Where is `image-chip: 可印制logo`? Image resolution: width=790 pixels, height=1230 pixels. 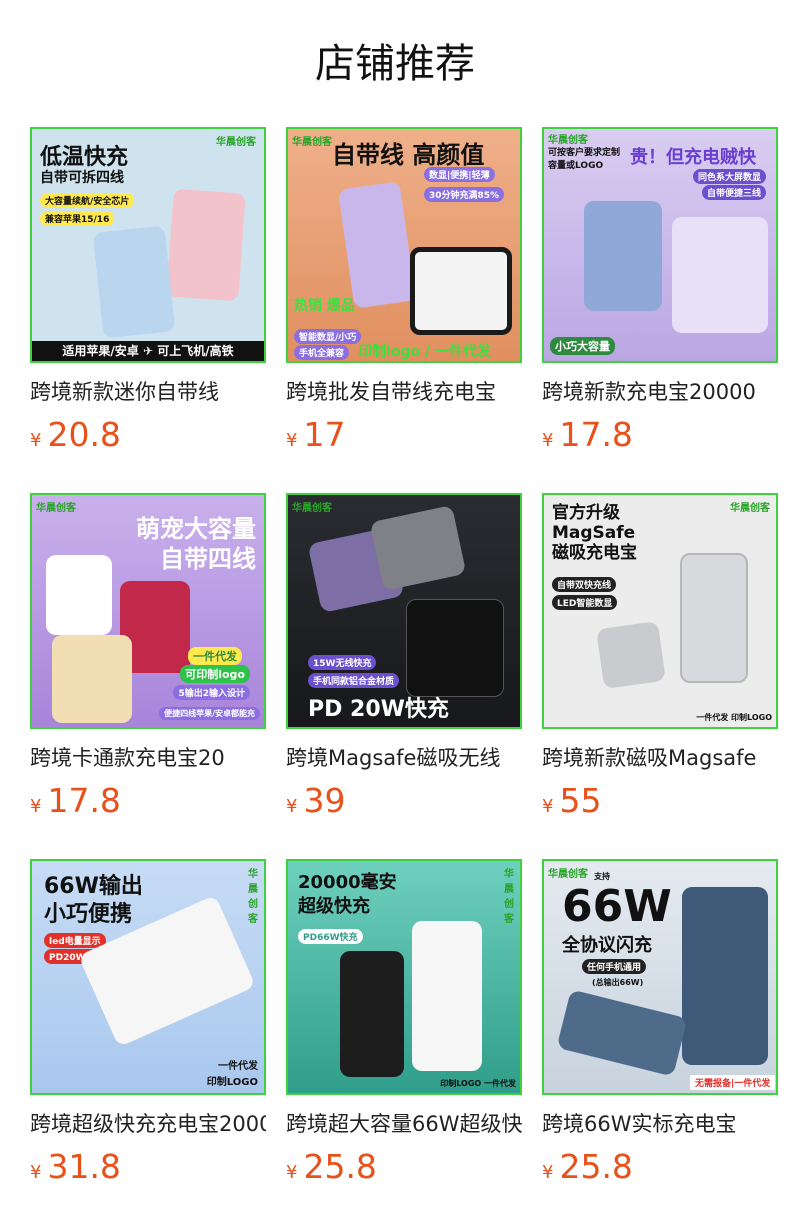 image-chip: 可印制logo is located at coordinates (215, 674).